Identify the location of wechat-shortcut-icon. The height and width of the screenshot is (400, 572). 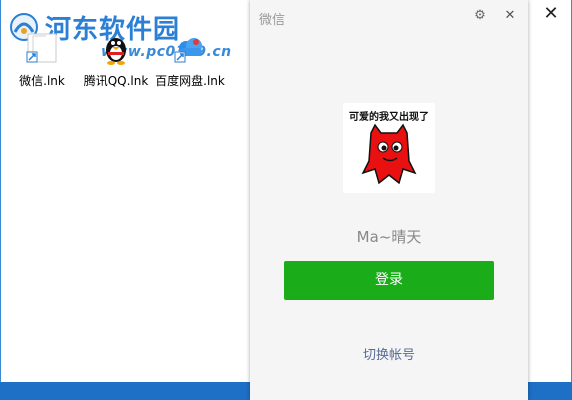
(41, 48).